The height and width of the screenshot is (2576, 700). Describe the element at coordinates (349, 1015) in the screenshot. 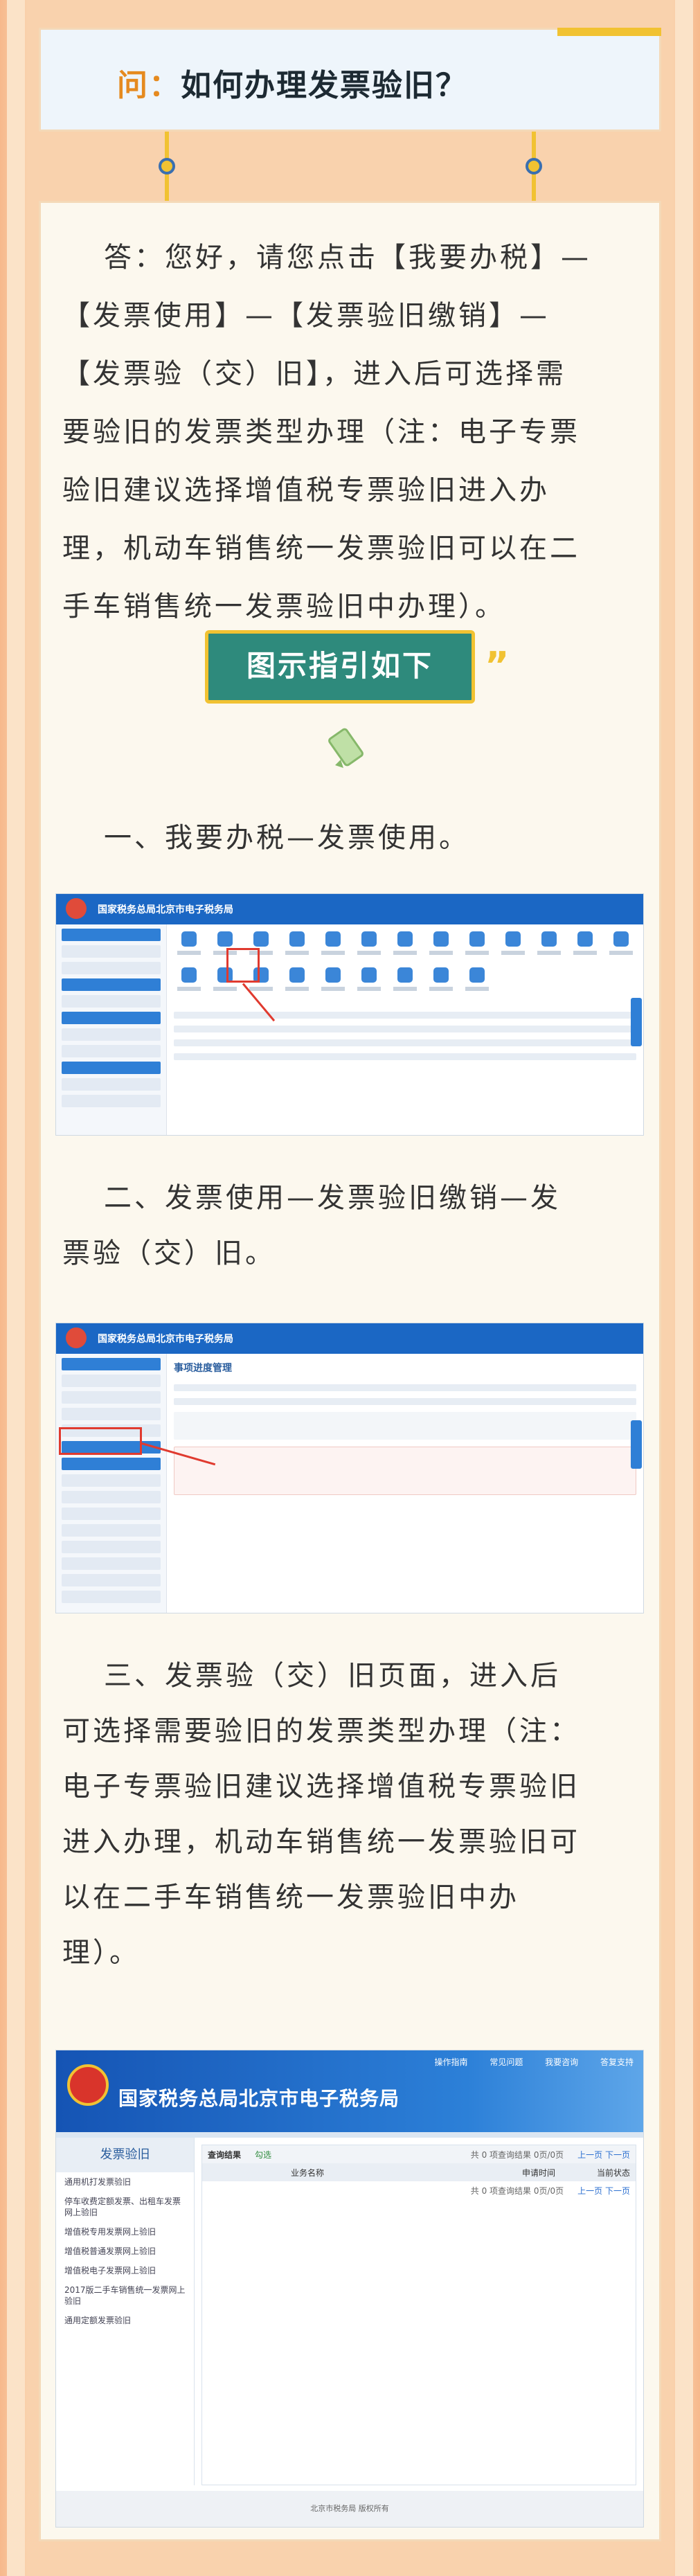

I see `screenshot-step-1: 国家税务总局北京市电子税务局` at that location.